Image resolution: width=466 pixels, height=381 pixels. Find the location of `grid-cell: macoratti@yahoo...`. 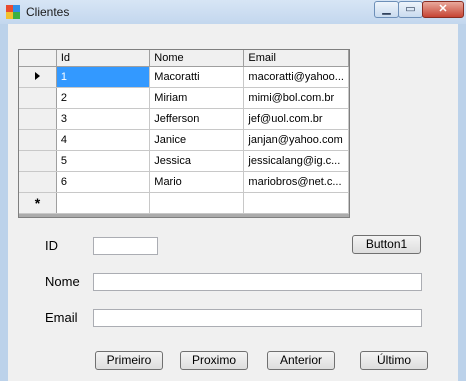

grid-cell: macoratti@yahoo... is located at coordinates (296, 77).